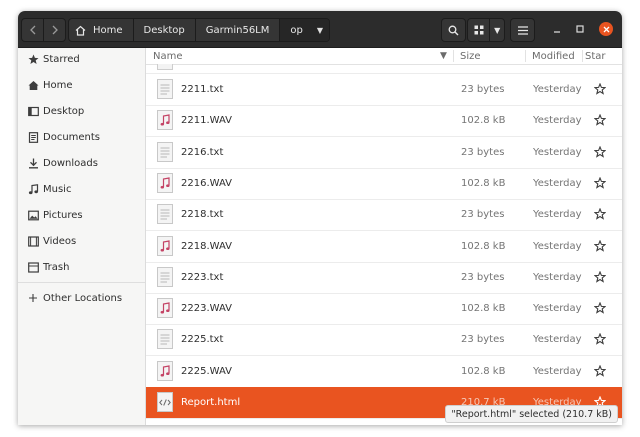 The image size is (640, 437). What do you see at coordinates (384, 340) in the screenshot?
I see `table-row: 2225.txt 23 bytes Yesterday` at bounding box center [384, 340].